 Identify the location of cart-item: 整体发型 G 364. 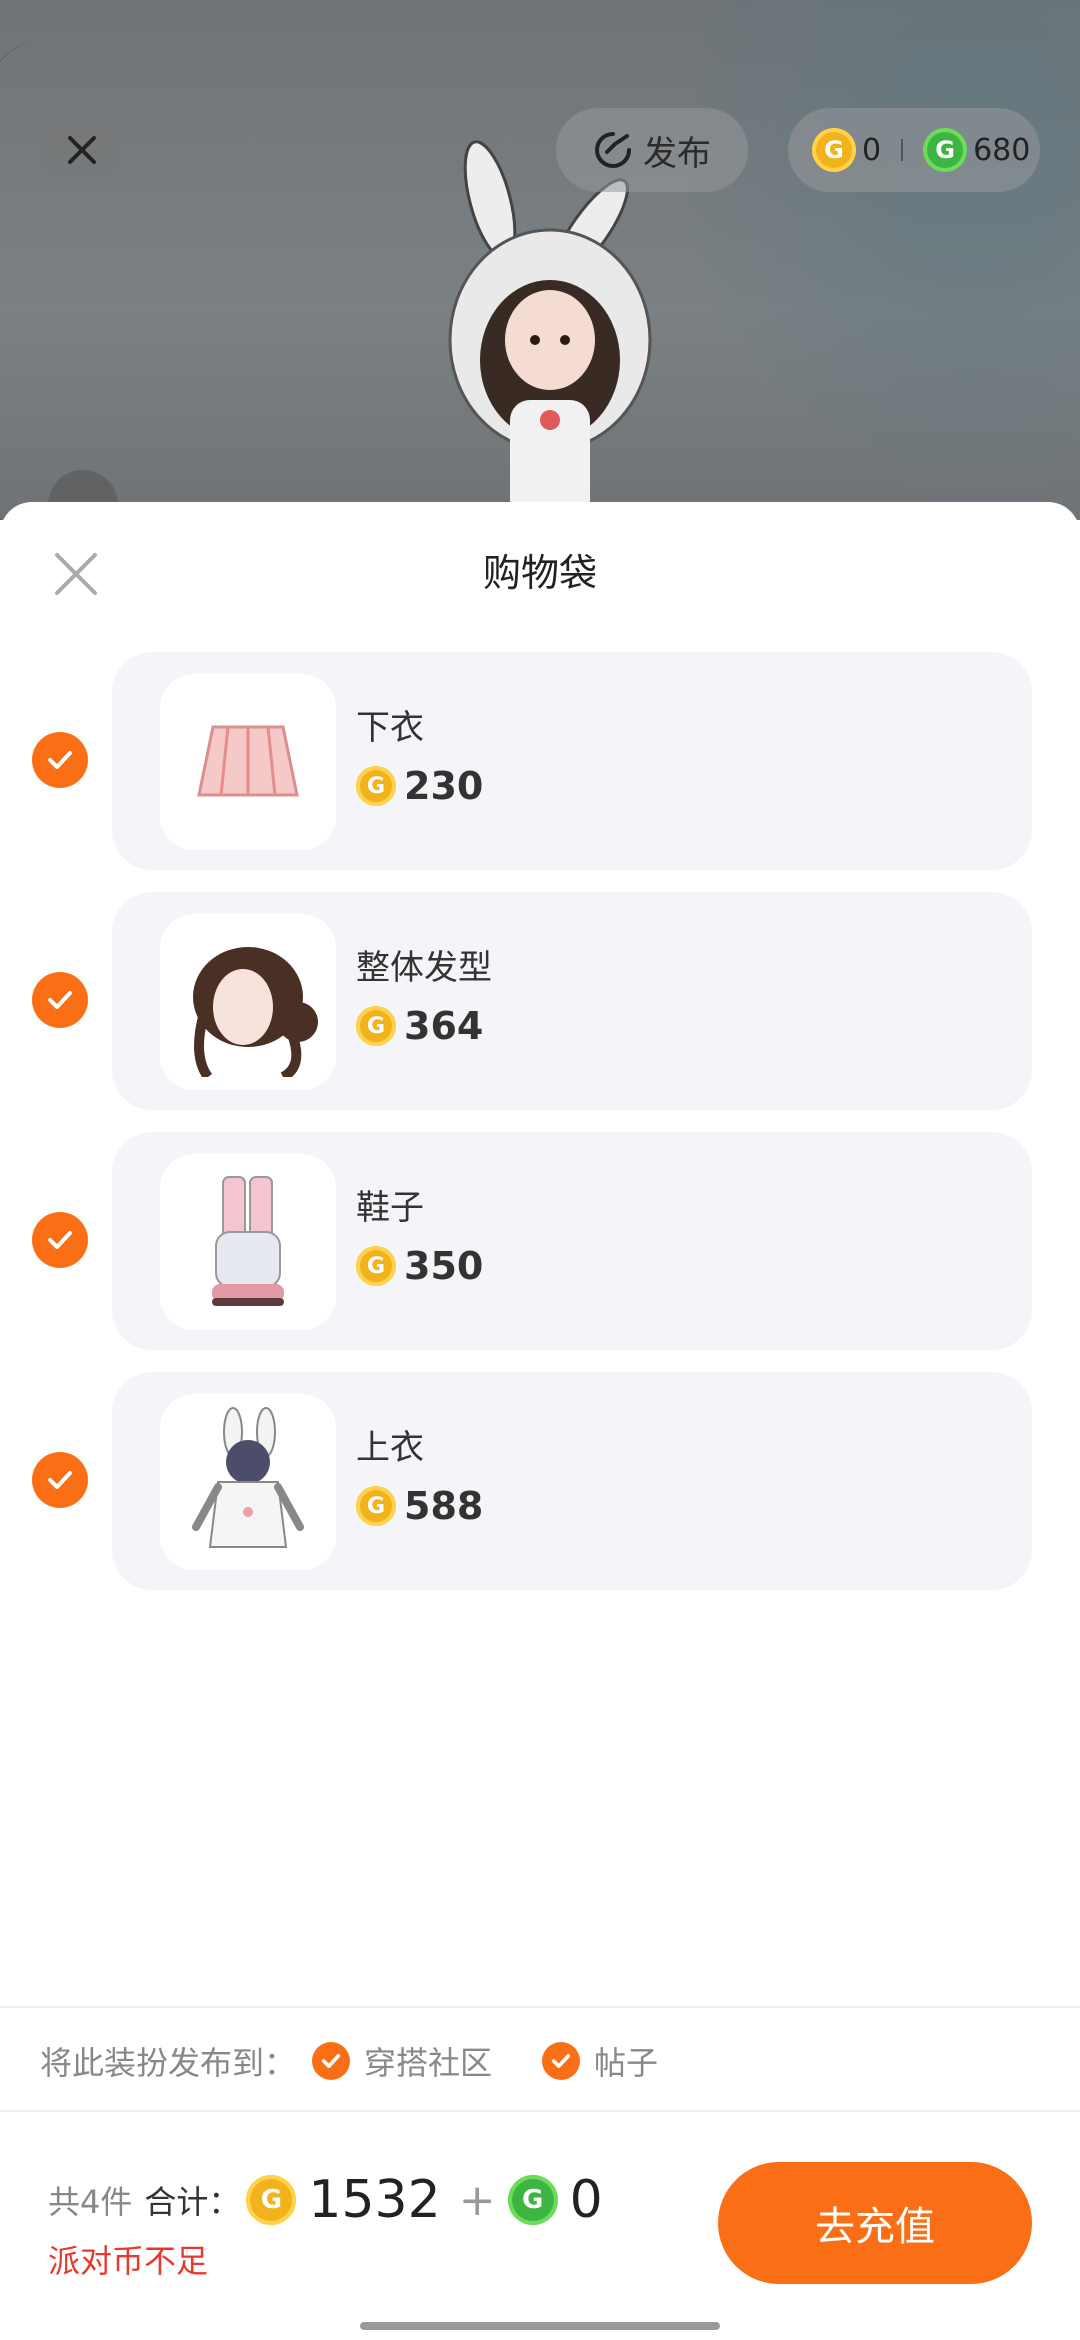
(540, 1002).